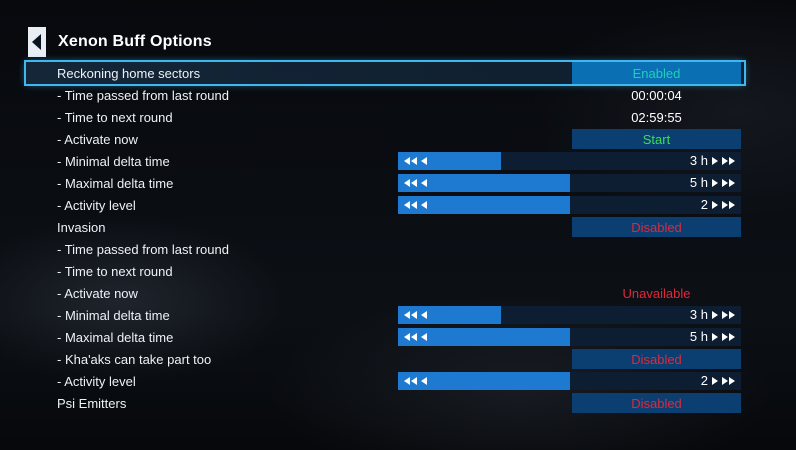 The image size is (796, 450). I want to click on option-value: Unavailable, so click(656, 293).